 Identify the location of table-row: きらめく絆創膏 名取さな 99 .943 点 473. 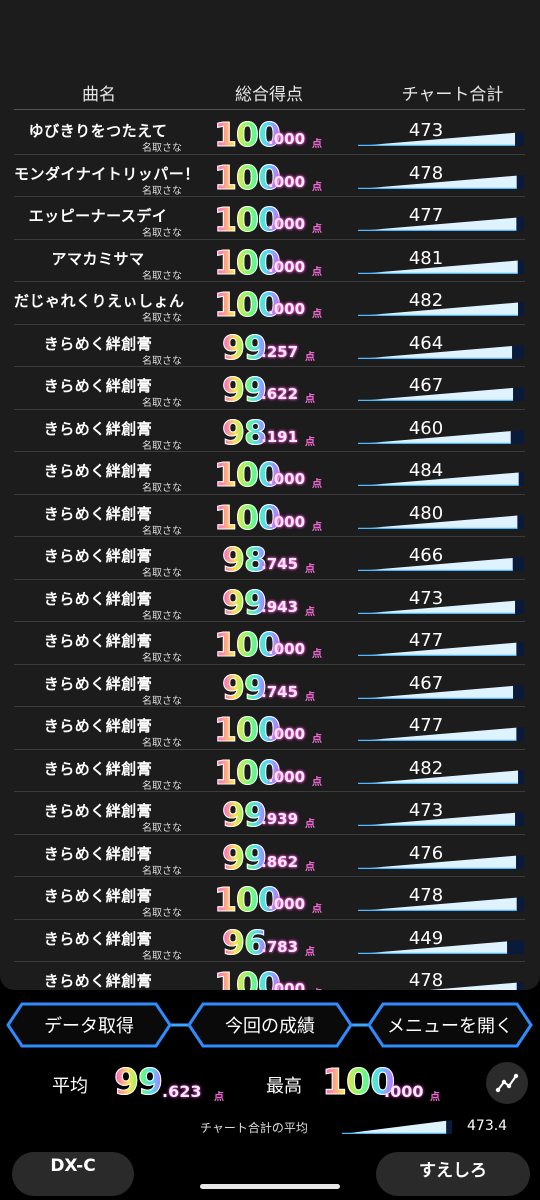
(269, 601).